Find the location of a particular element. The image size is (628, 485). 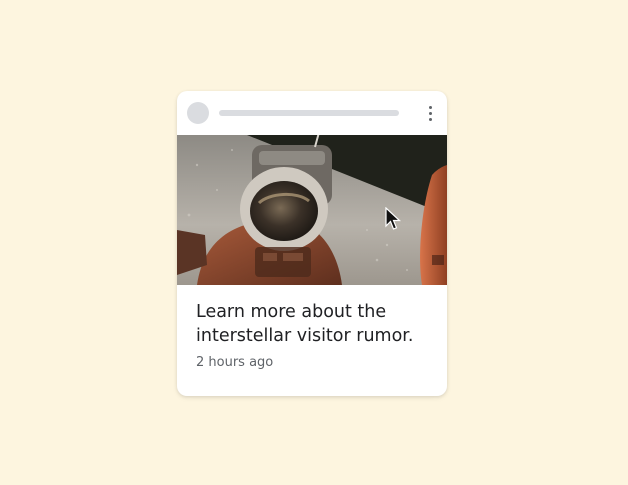

more-vert-icon is located at coordinates (430, 113).